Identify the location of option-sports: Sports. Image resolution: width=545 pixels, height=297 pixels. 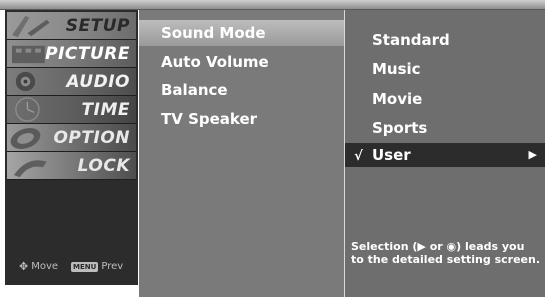
(445, 128).